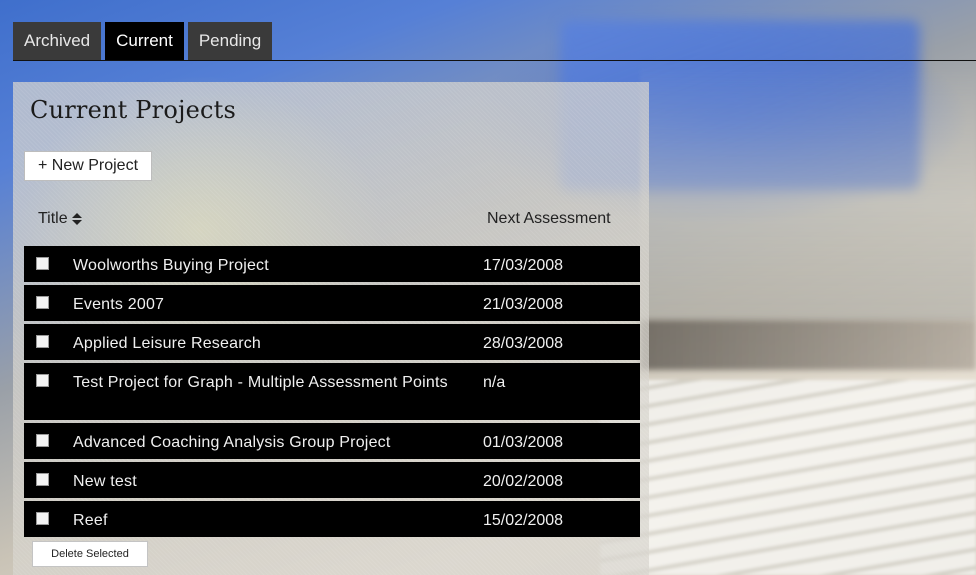  What do you see at coordinates (53, 218) in the screenshot?
I see `column-title-label: Title` at bounding box center [53, 218].